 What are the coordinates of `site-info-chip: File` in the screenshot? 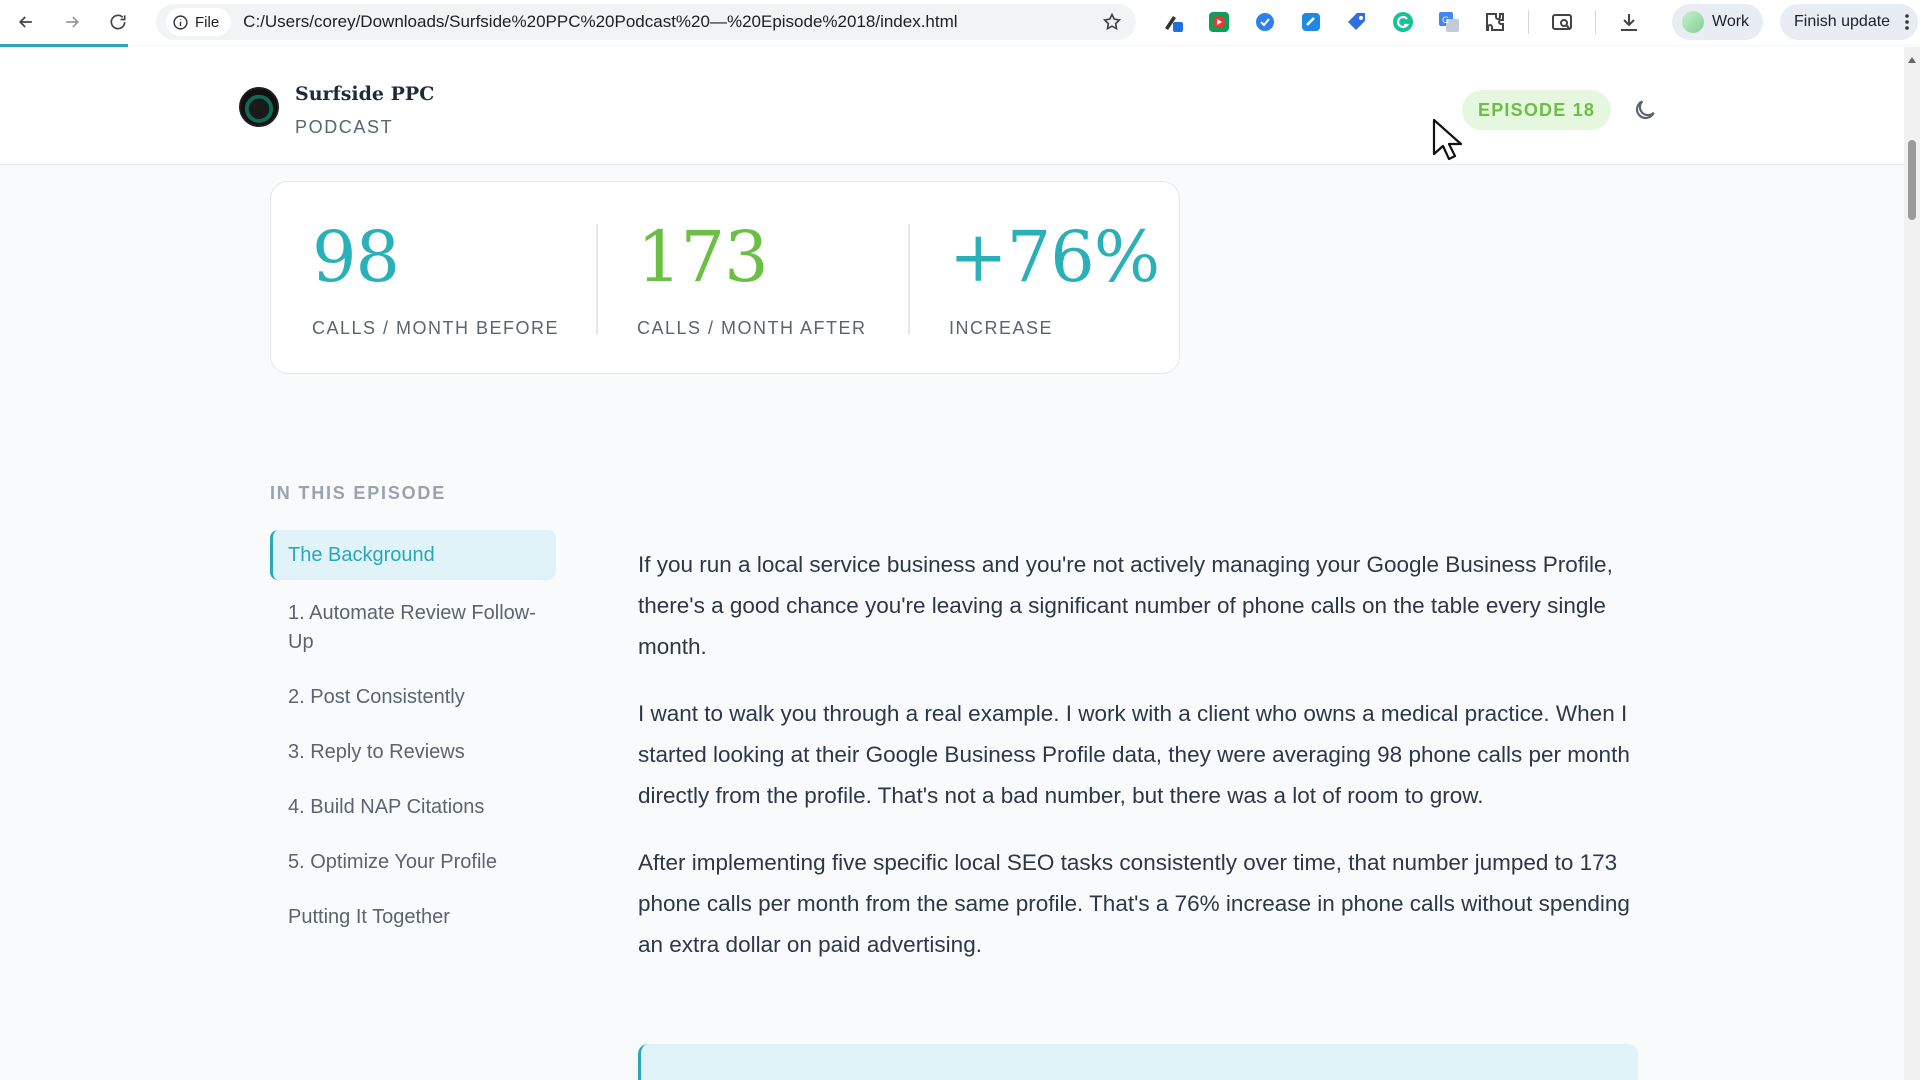 It's located at (199, 22).